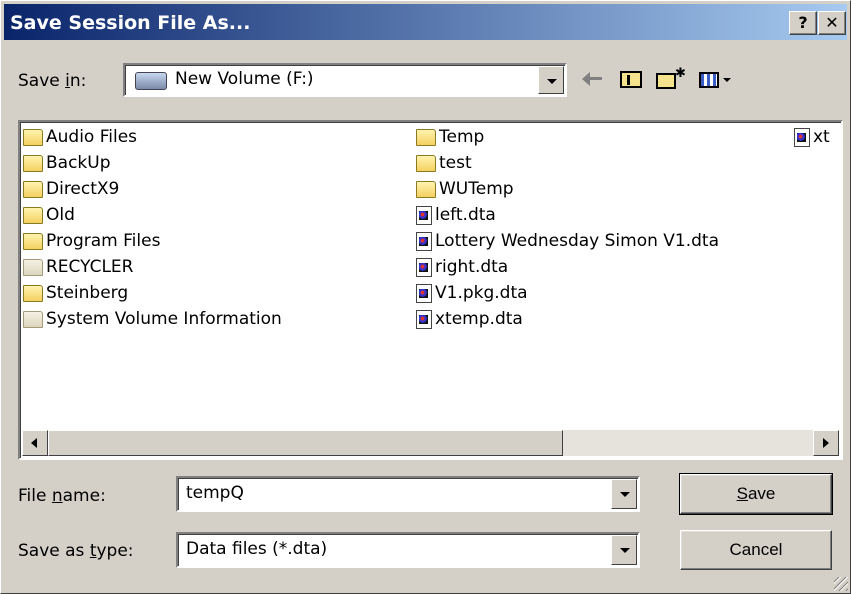 Image resolution: width=851 pixels, height=594 pixels. I want to click on list-item: right.dta, so click(462, 267).